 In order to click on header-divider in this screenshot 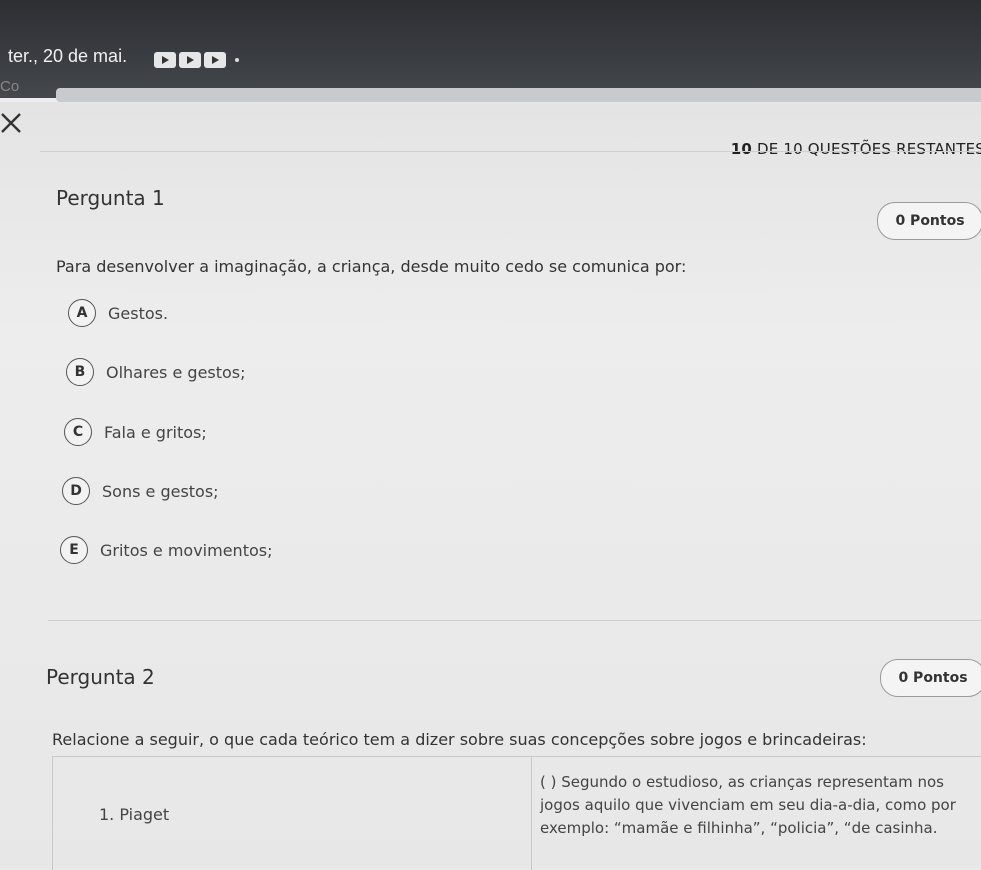, I will do `click(510, 151)`.